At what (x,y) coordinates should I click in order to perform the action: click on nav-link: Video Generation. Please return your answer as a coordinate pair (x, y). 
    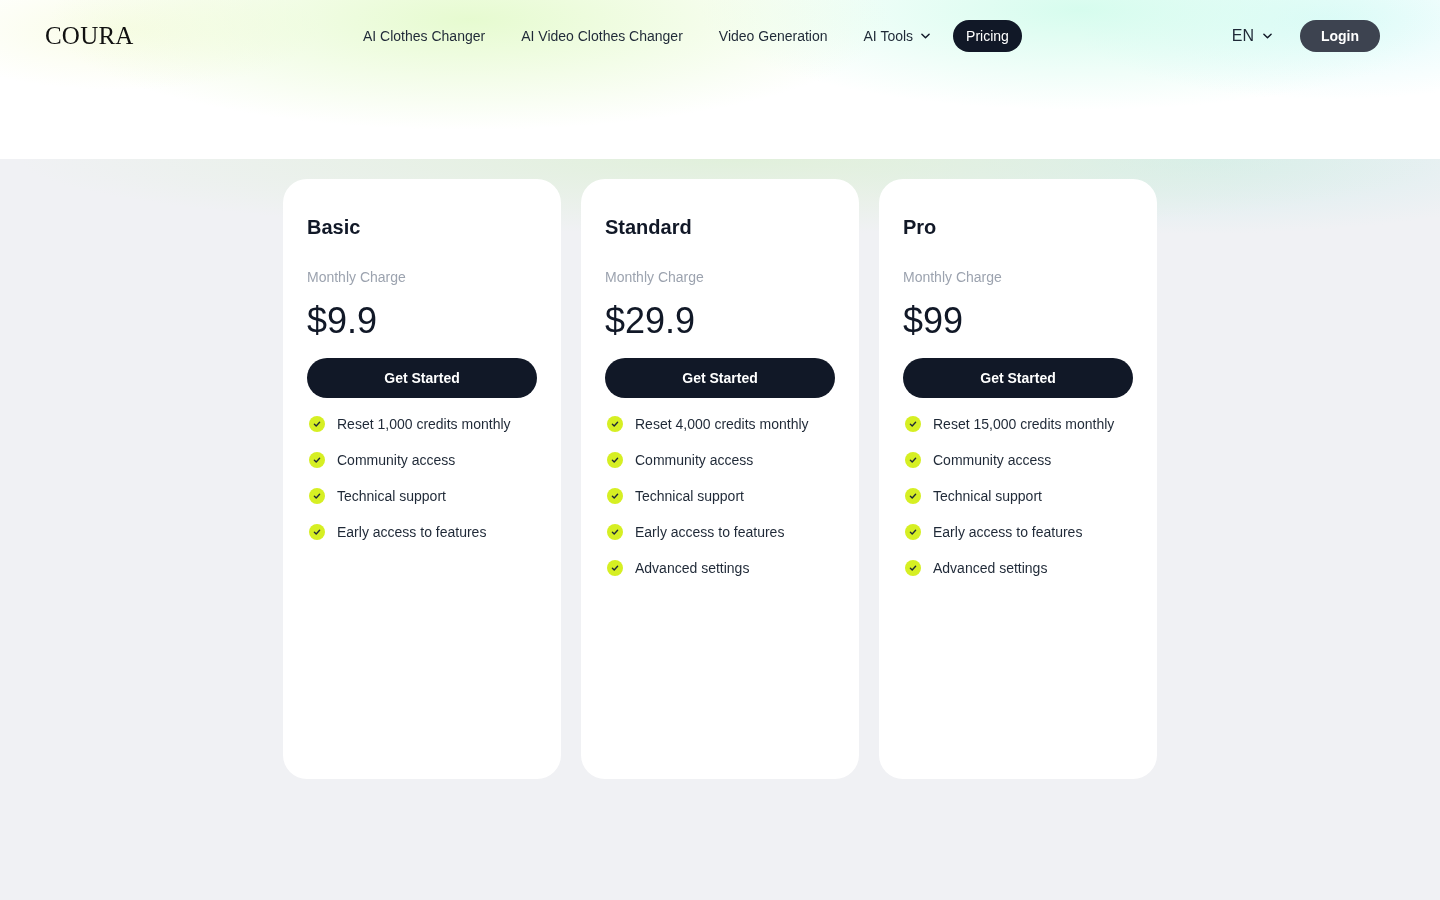
    Looking at the image, I should click on (773, 36).